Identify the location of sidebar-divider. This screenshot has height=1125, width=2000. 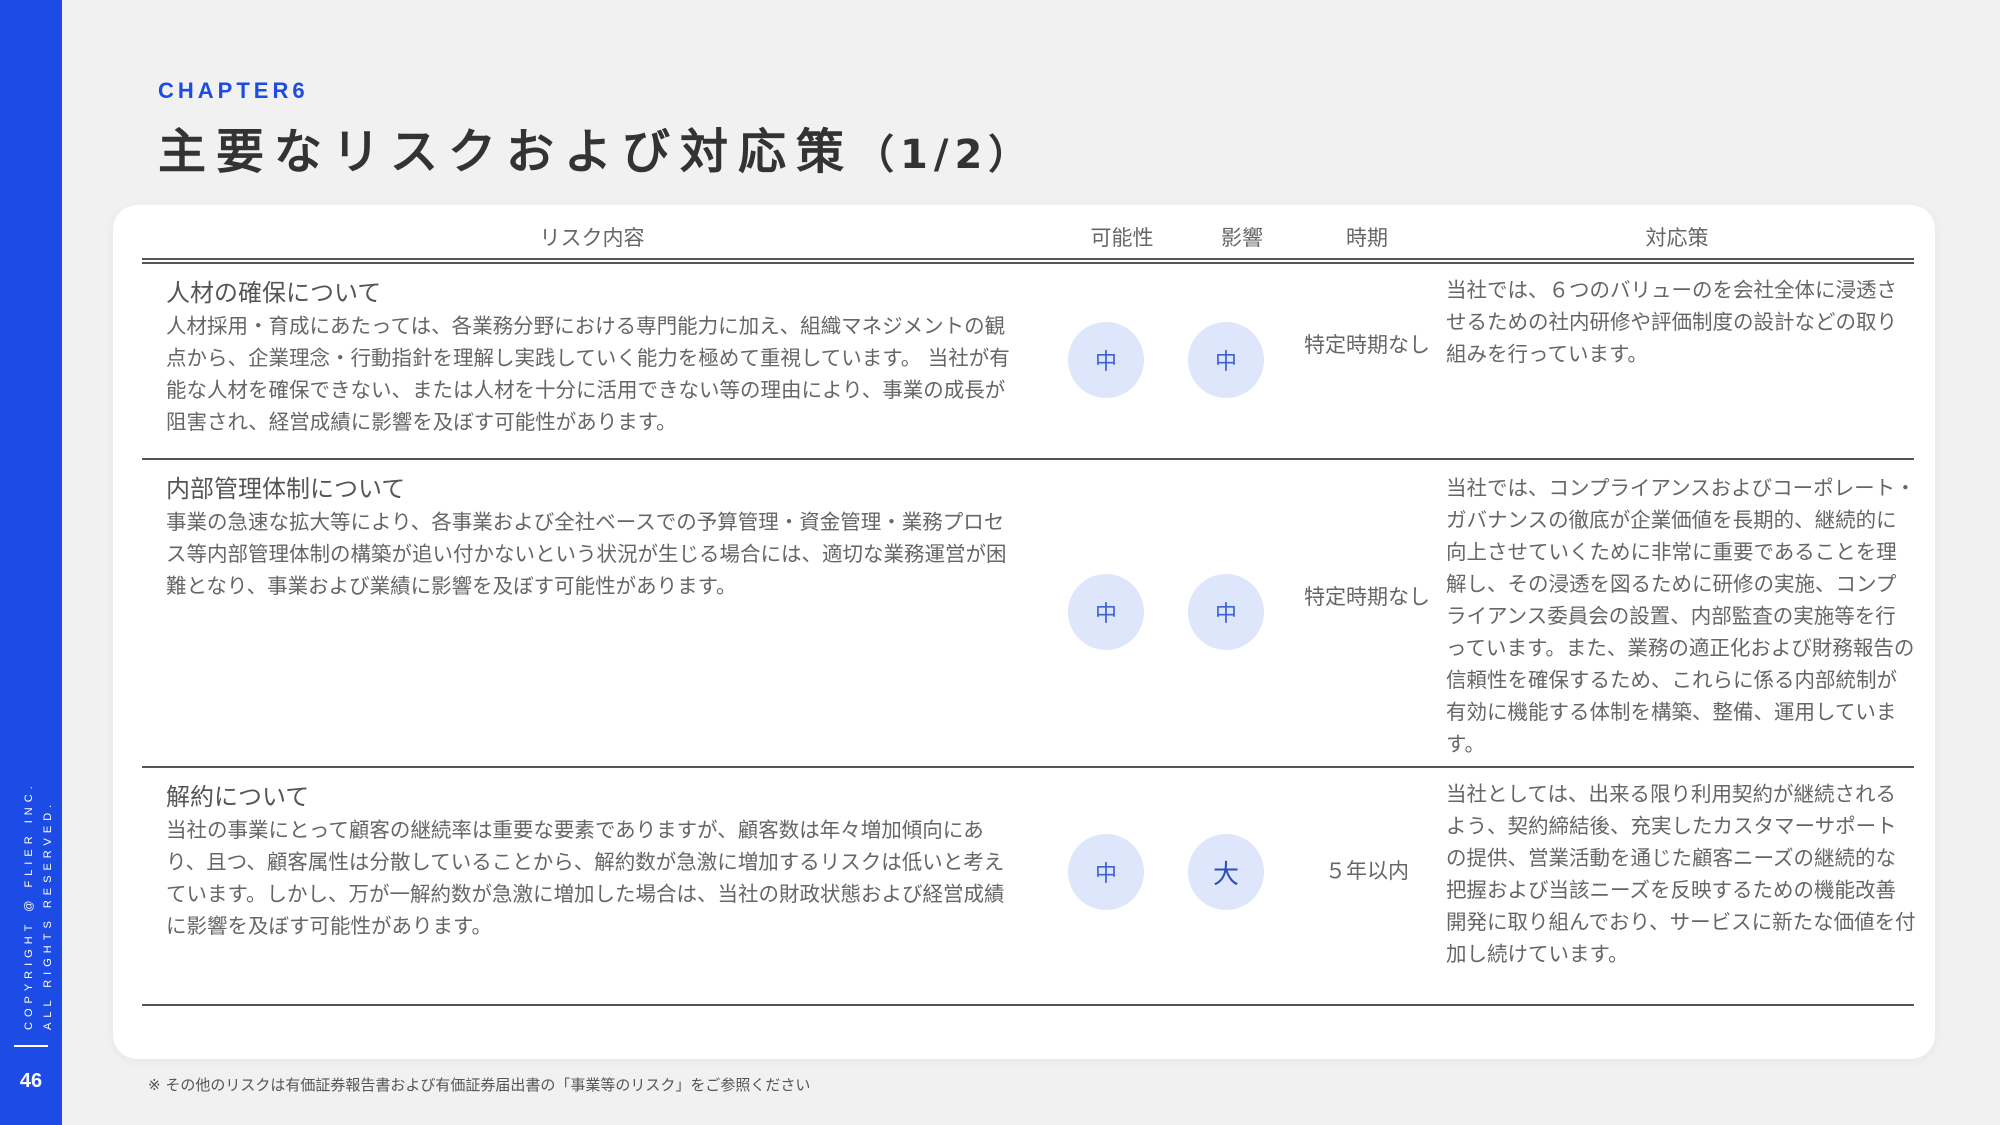
(31, 1046).